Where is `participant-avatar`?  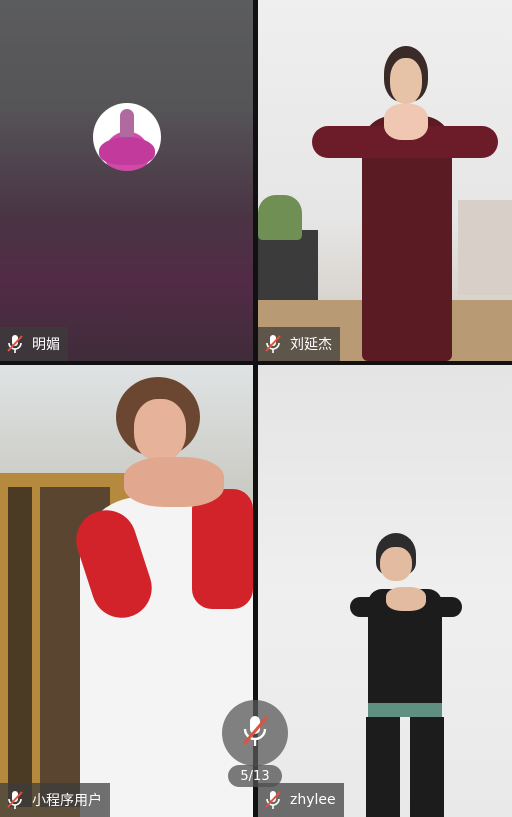 participant-avatar is located at coordinates (127, 137).